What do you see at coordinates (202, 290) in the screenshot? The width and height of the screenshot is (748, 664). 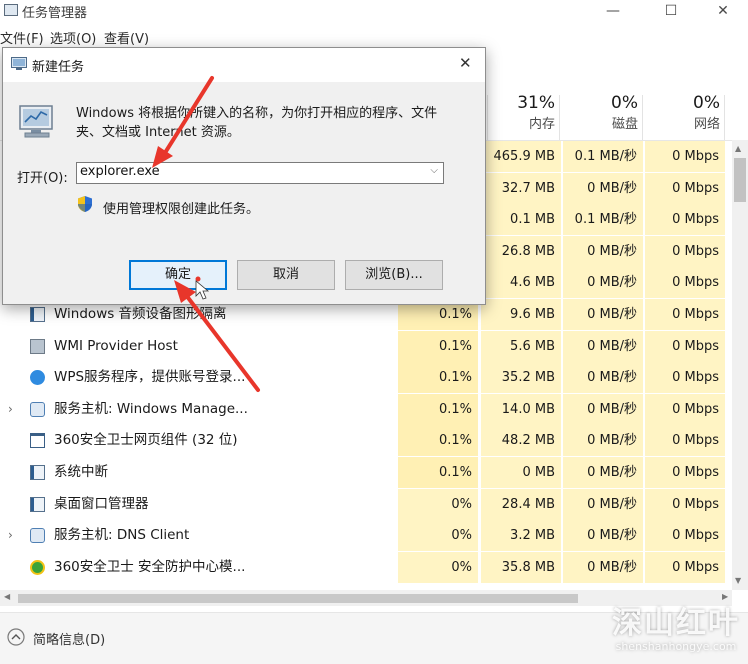 I see `mouse-cursor-icon` at bounding box center [202, 290].